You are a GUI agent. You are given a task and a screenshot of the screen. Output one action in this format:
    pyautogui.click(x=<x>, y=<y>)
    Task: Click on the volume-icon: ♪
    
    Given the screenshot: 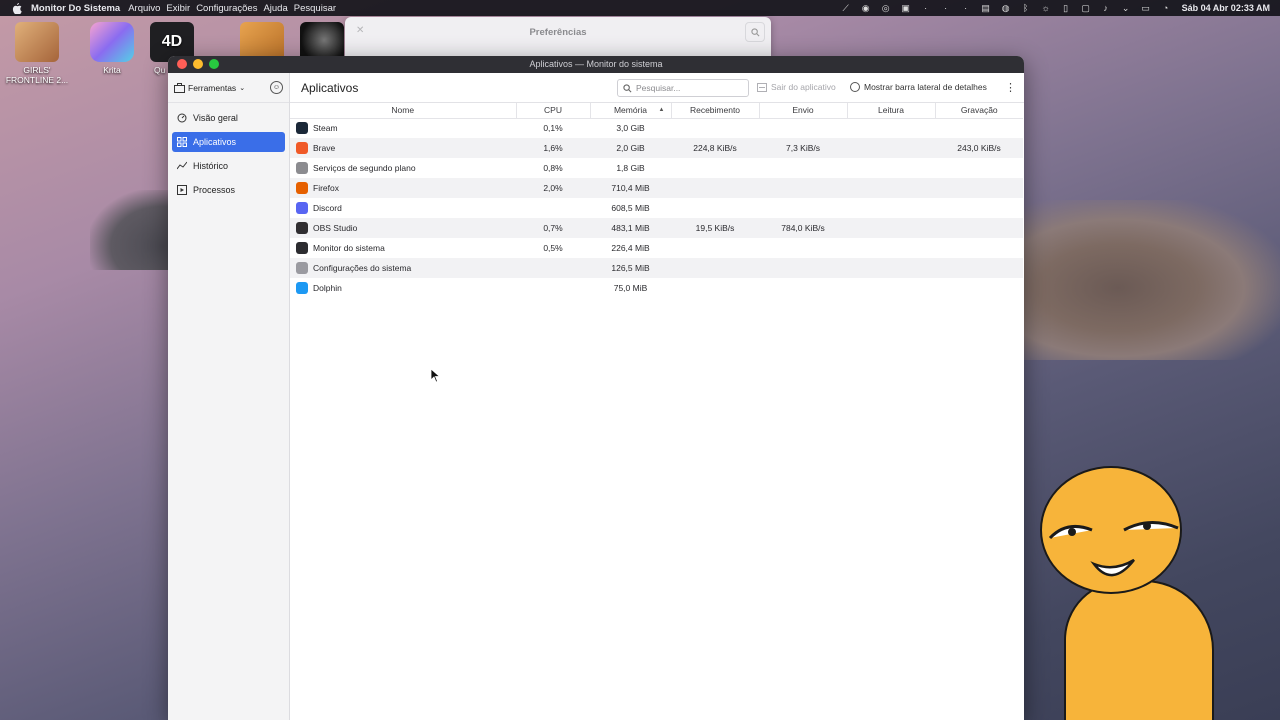 What is the action you would take?
    pyautogui.click(x=1106, y=8)
    